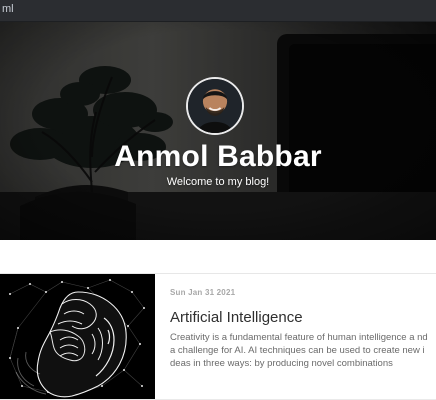 This screenshot has height=400, width=436. Describe the element at coordinates (203, 292) in the screenshot. I see `post-date: Sun Jan 31 2021` at that location.